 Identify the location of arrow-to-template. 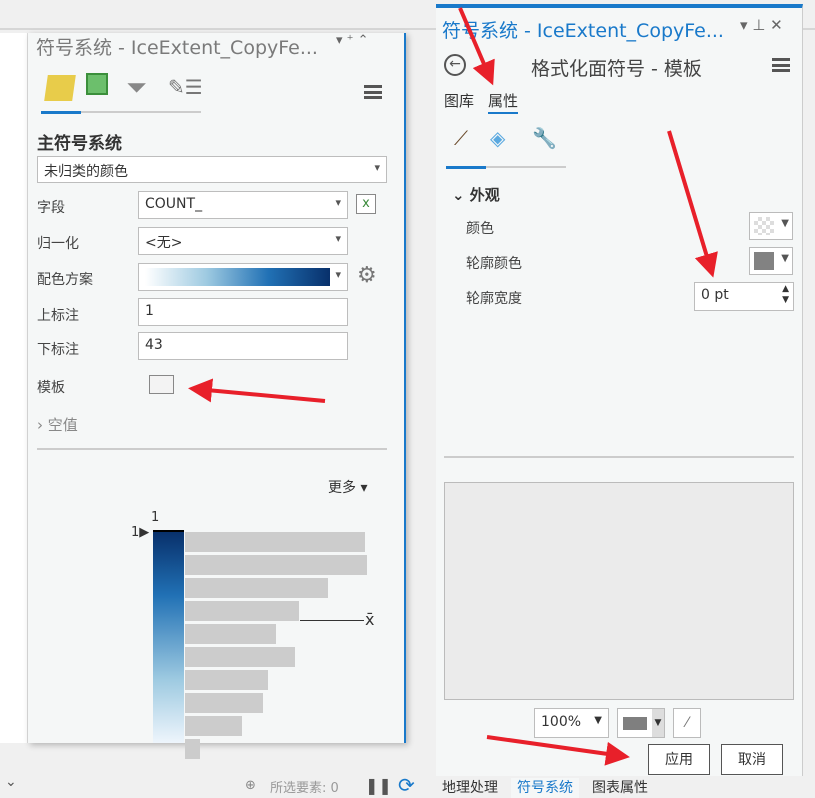
(257, 390).